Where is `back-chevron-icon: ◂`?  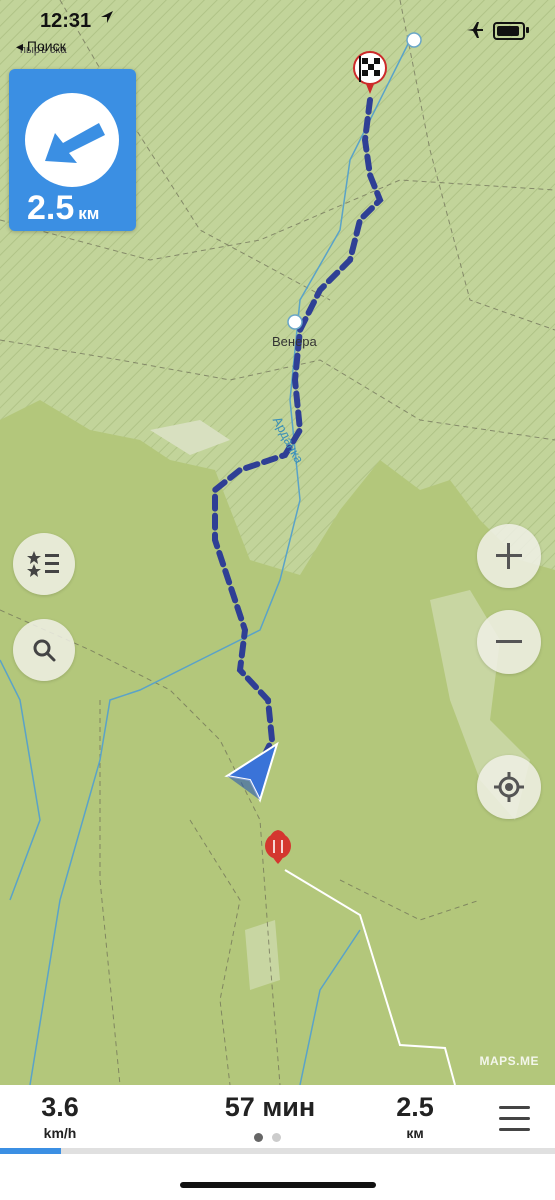
back-chevron-icon: ◂ is located at coordinates (21, 46).